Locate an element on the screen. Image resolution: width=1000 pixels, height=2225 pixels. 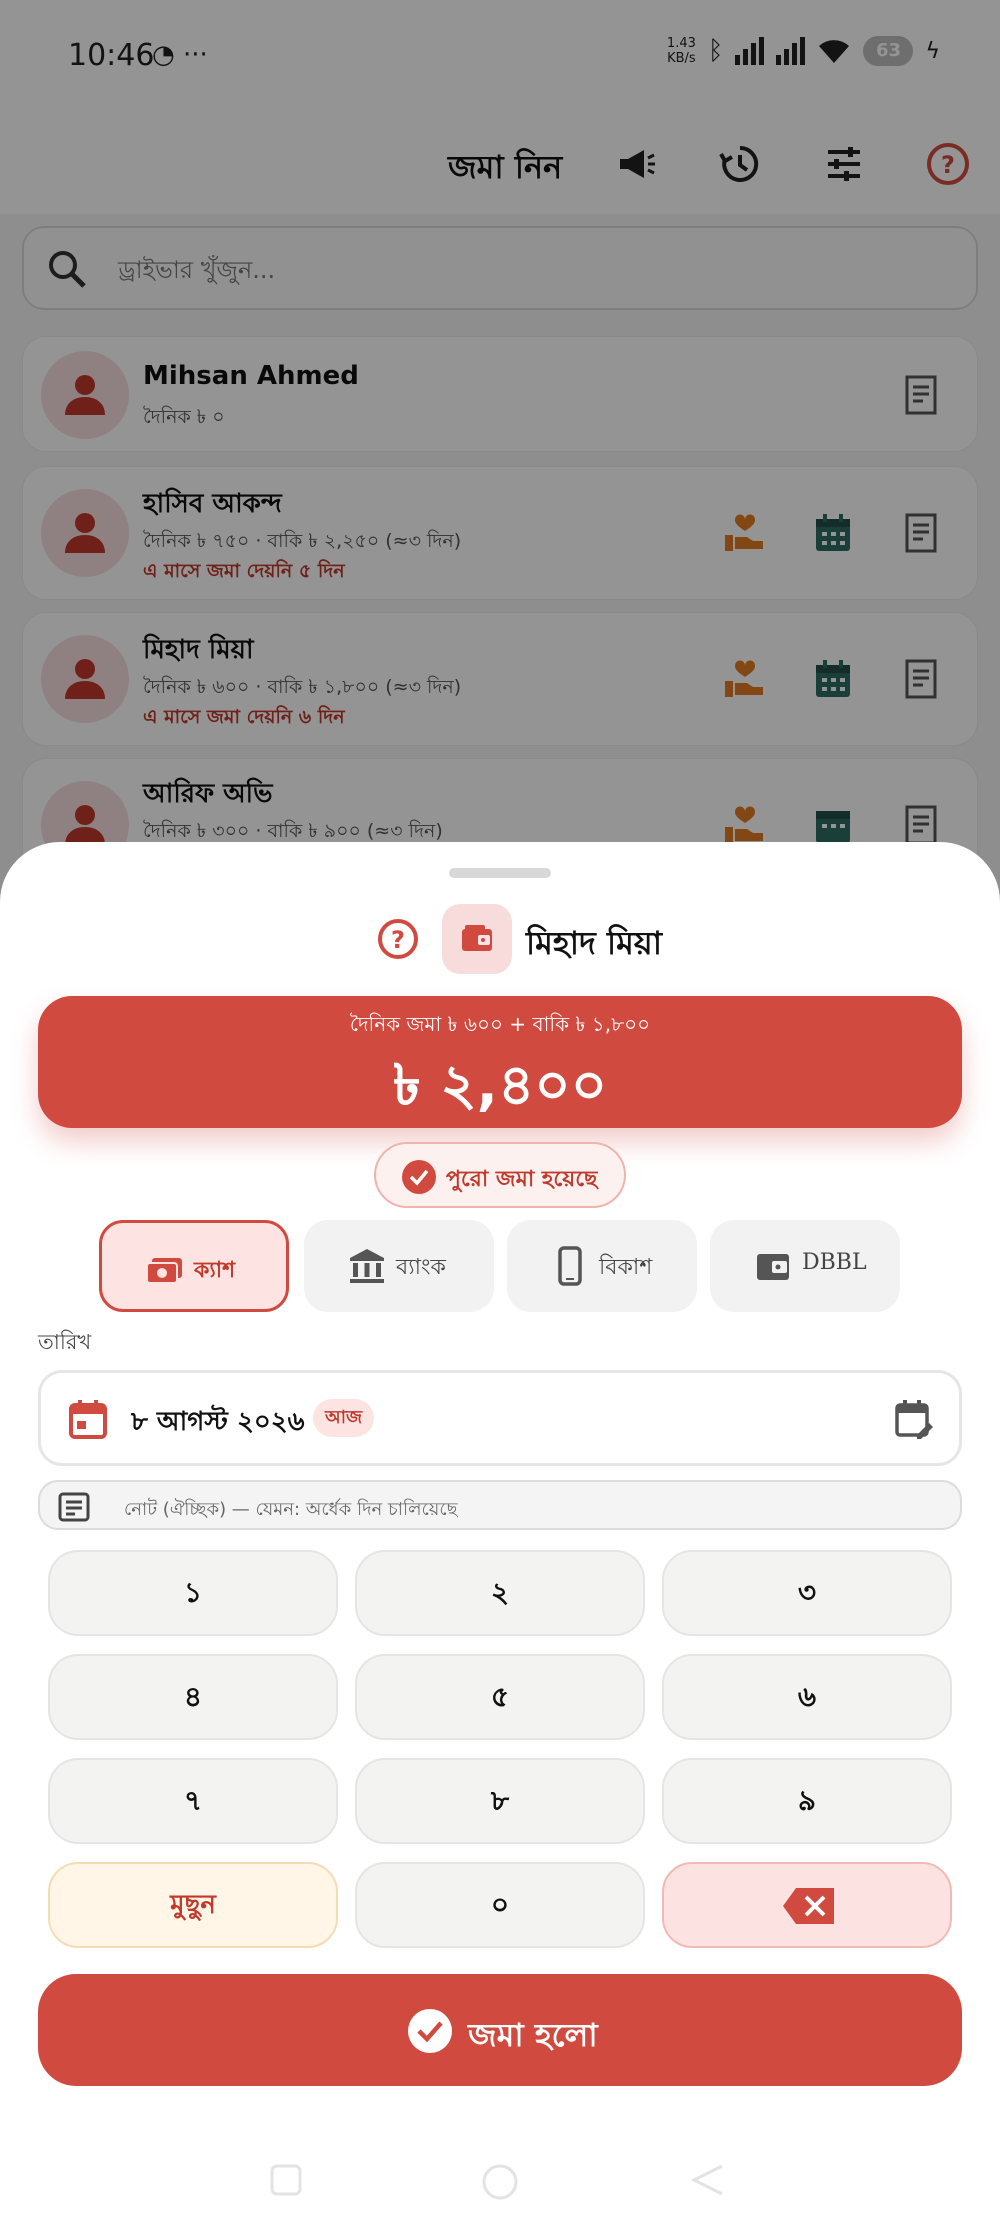
key-3: ৩ is located at coordinates (807, 1593).